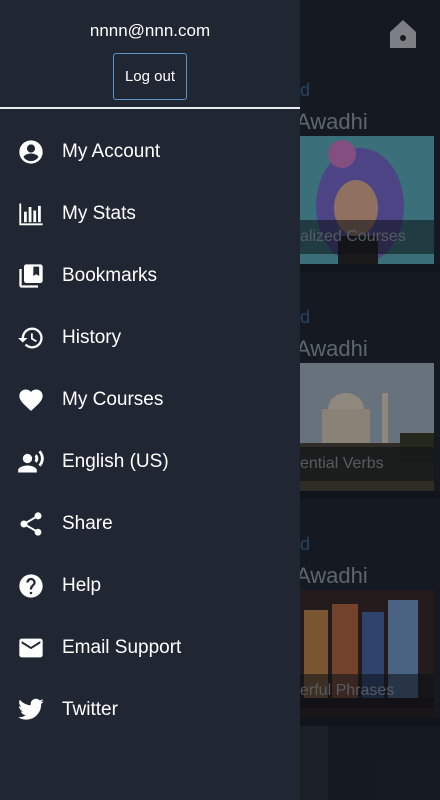 Image resolution: width=440 pixels, height=800 pixels. What do you see at coordinates (87, 523) in the screenshot?
I see `menu-label: Share` at bounding box center [87, 523].